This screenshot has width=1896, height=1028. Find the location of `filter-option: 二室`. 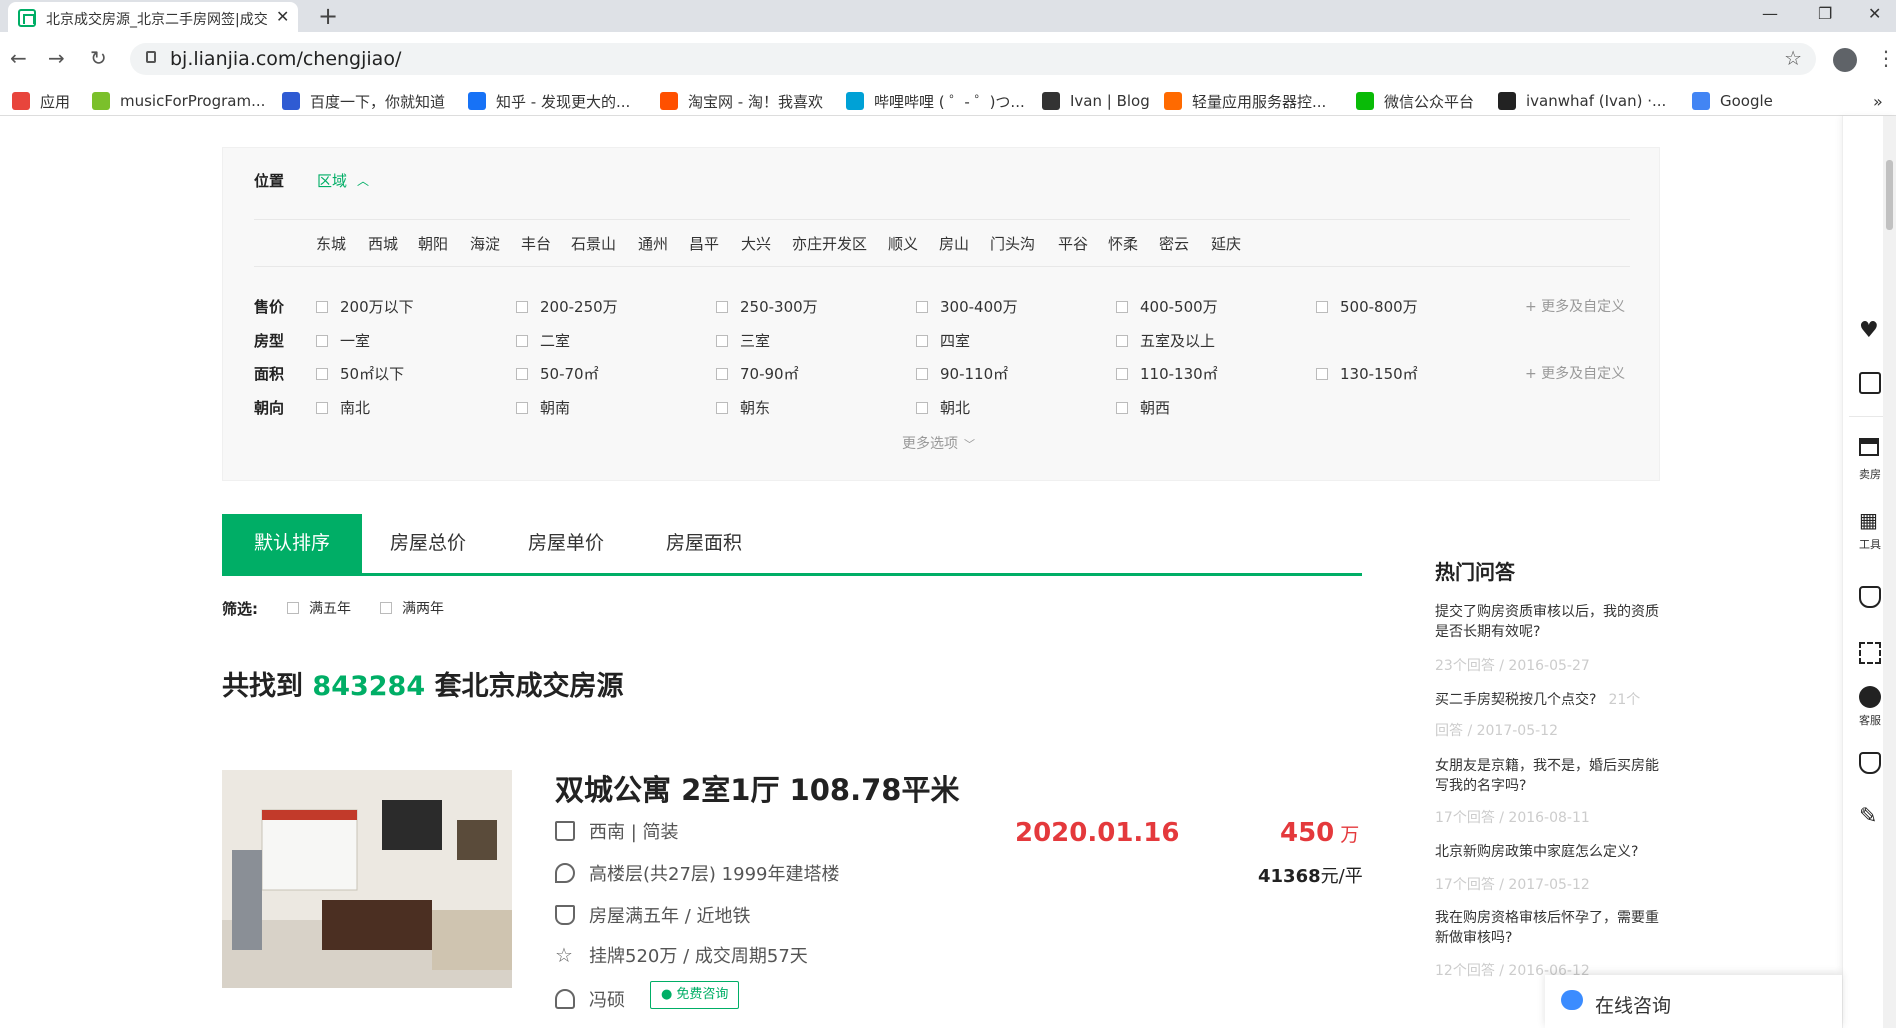

filter-option: 二室 is located at coordinates (543, 340).